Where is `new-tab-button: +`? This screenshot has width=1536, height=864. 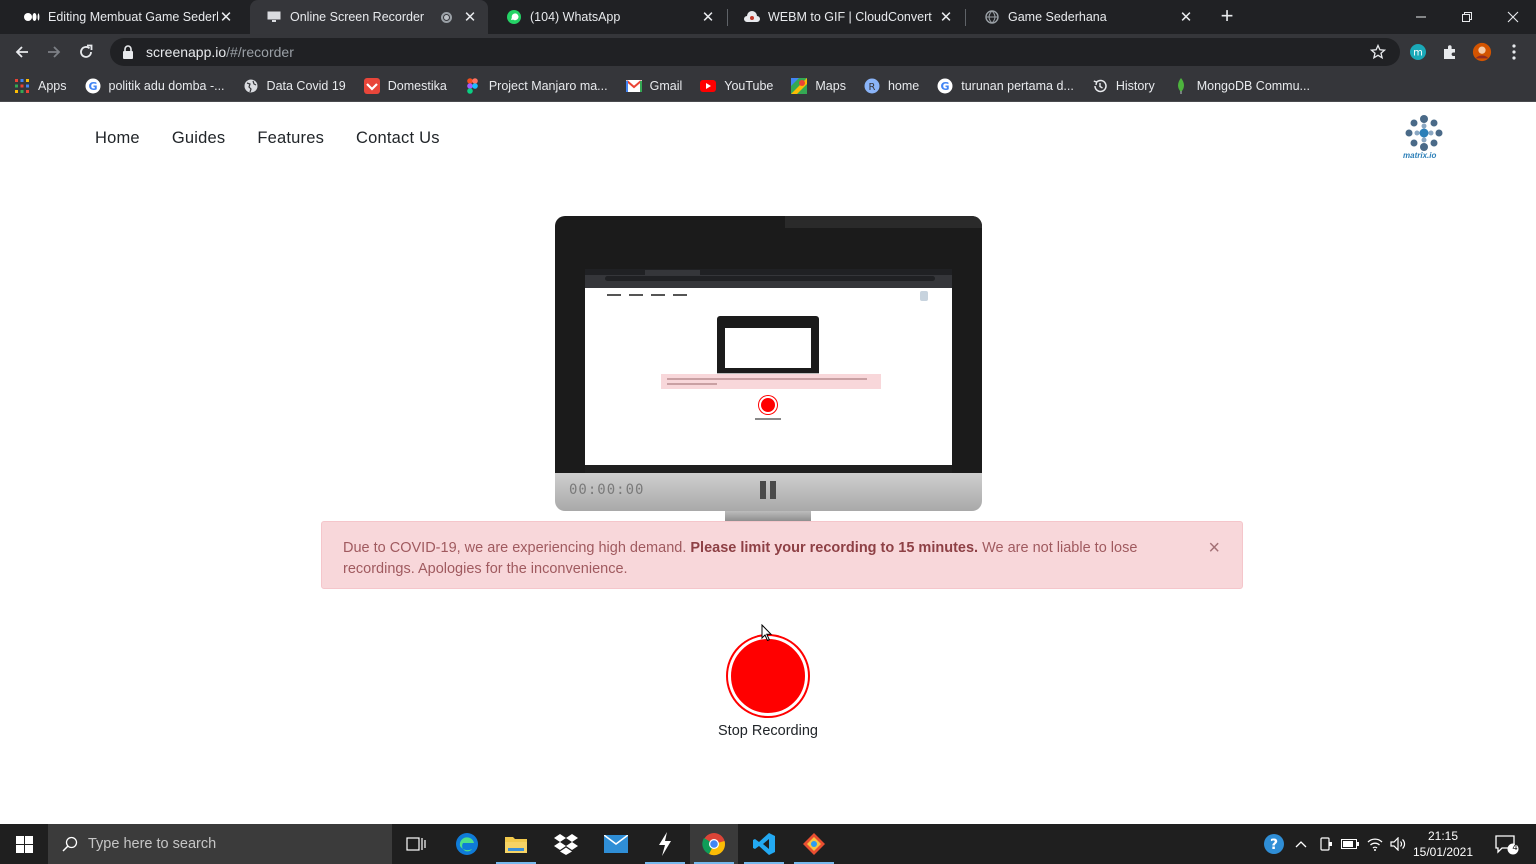 new-tab-button: + is located at coordinates (1227, 17).